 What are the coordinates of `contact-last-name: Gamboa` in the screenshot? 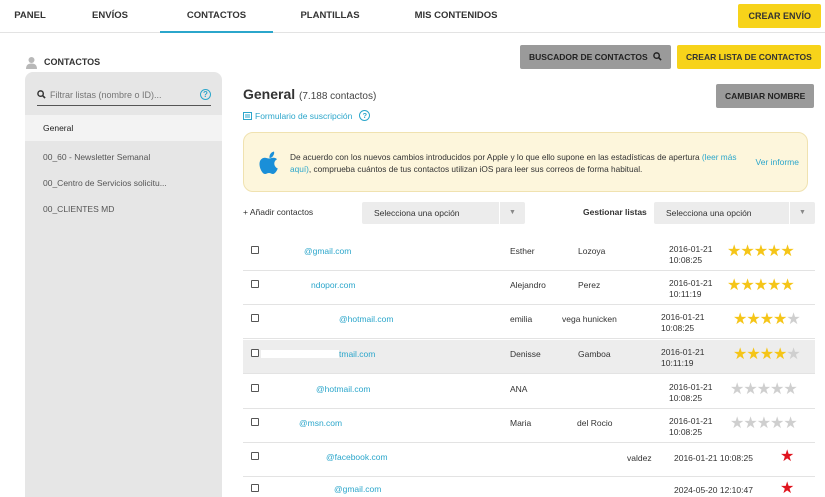 It's located at (594, 354).